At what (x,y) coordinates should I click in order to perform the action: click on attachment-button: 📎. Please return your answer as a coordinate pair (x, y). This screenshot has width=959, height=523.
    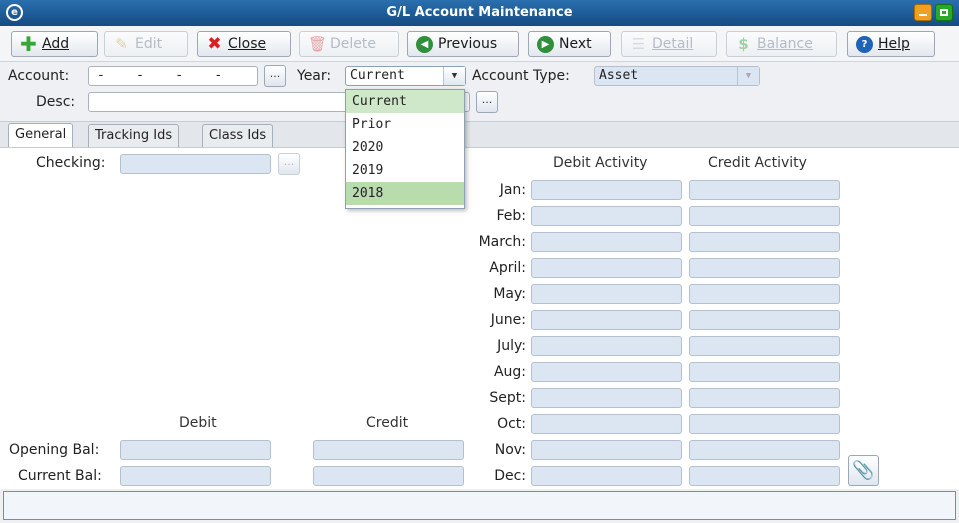
    Looking at the image, I should click on (863, 470).